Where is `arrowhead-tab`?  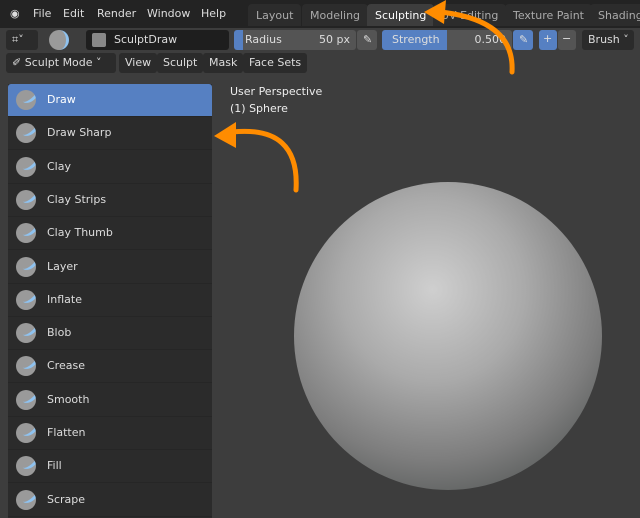
arrowhead-tab is located at coordinates (435, 12).